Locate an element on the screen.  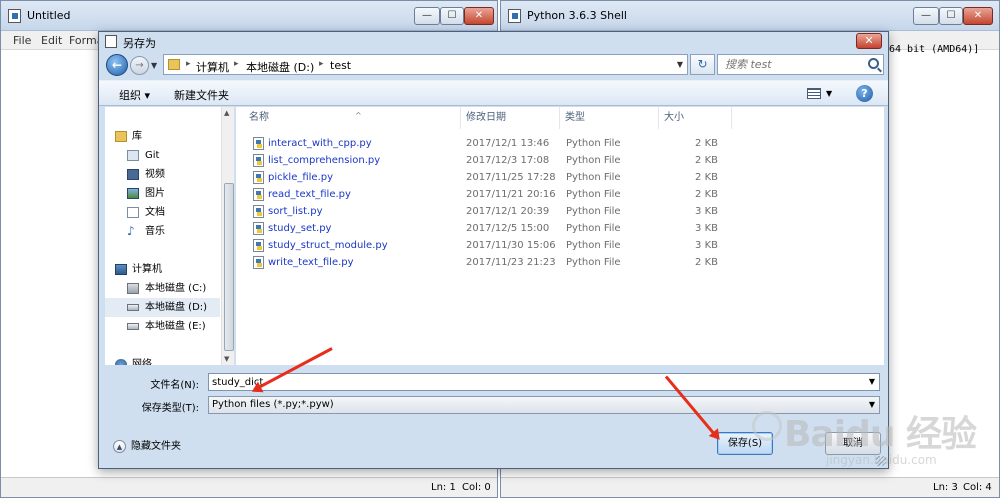
view-options-icon is located at coordinates (814, 93).